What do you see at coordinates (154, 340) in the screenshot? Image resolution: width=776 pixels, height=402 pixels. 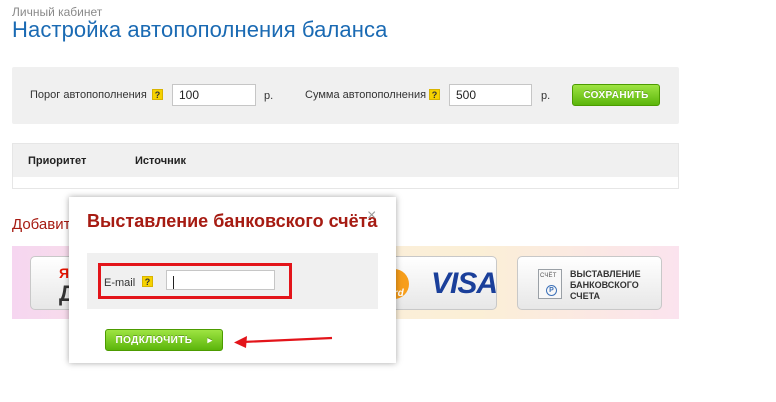 I see `connect-label: ПОДКЛЮЧИТЬ` at bounding box center [154, 340].